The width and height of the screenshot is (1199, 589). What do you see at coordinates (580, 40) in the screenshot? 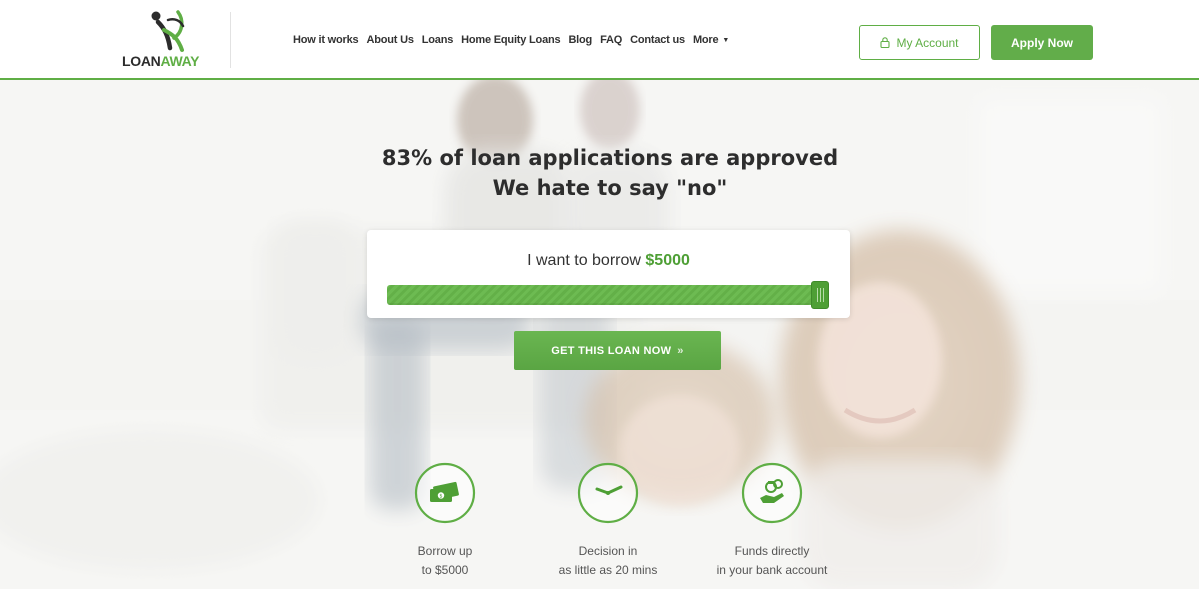
I see `nav-blog: Blog` at bounding box center [580, 40].